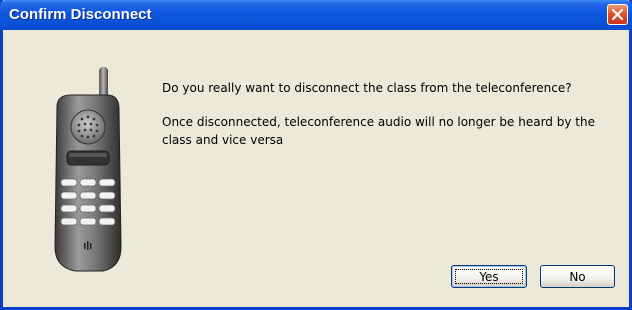  Describe the element at coordinates (87, 172) in the screenshot. I see `phone-icon` at that location.